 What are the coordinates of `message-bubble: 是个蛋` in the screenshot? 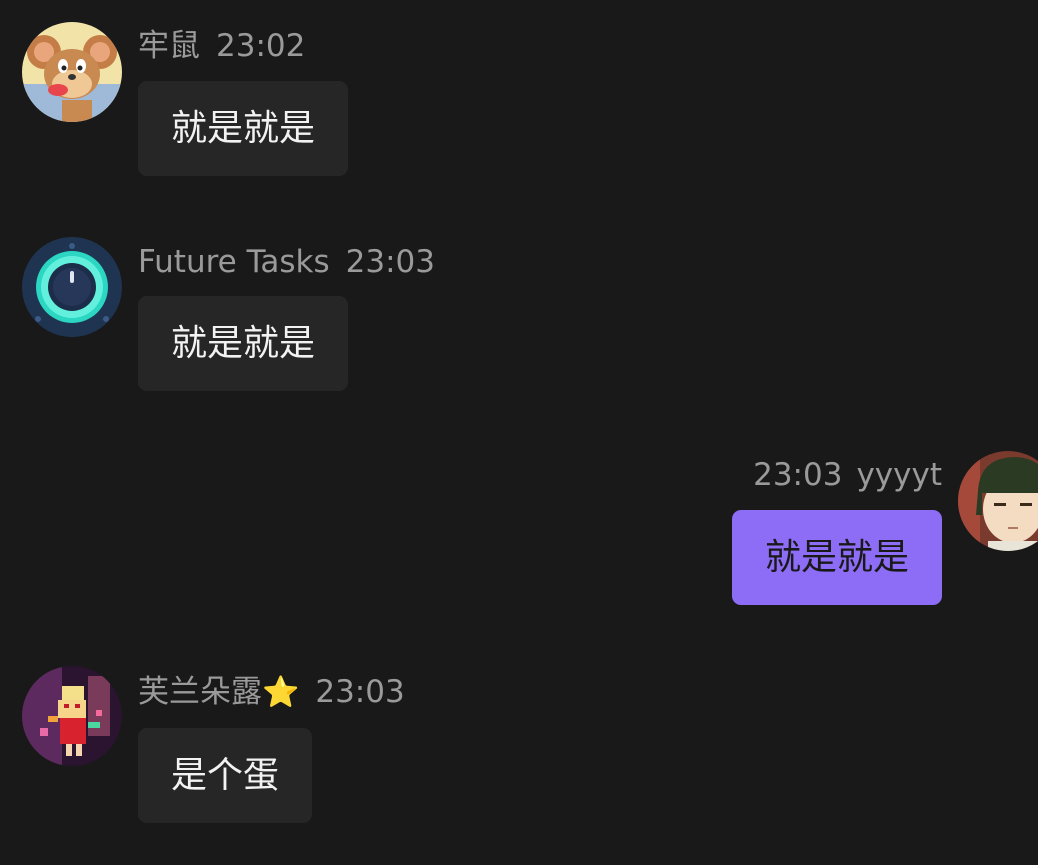 It's located at (225, 775).